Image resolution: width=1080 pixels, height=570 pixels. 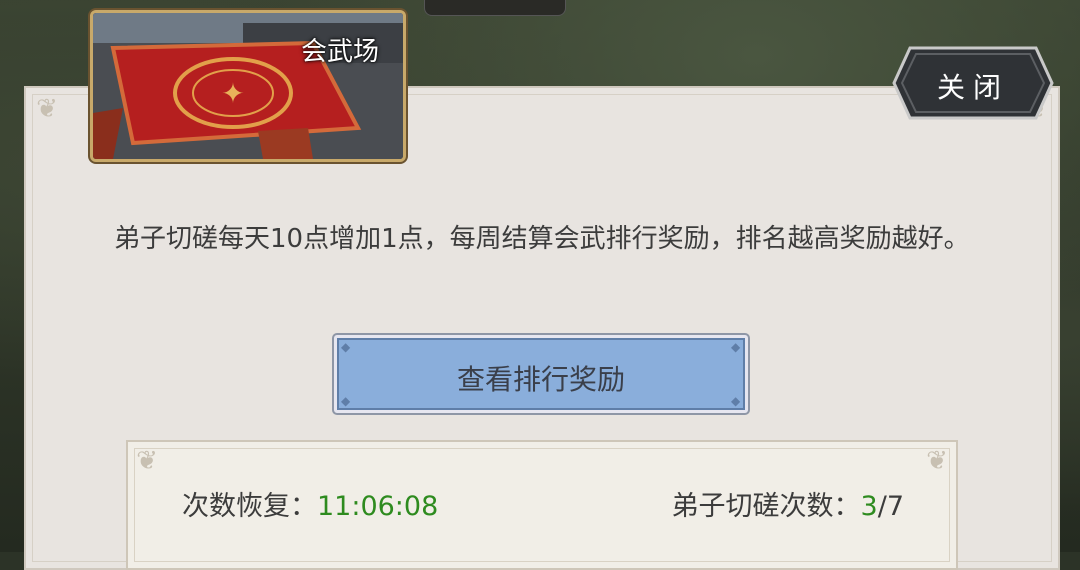 I want to click on view-rank-rewards-label: 查看排行奖励, so click(x=540, y=379).